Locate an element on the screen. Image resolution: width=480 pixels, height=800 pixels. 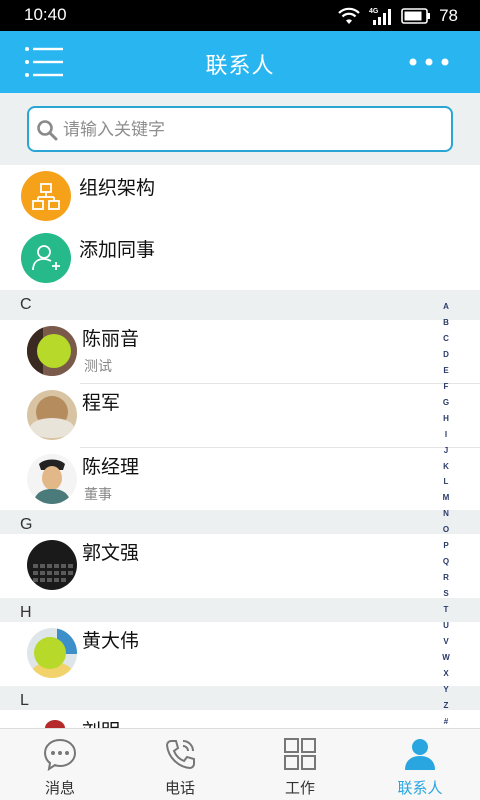
tab-messages: 消息 is located at coordinates (60, 764).